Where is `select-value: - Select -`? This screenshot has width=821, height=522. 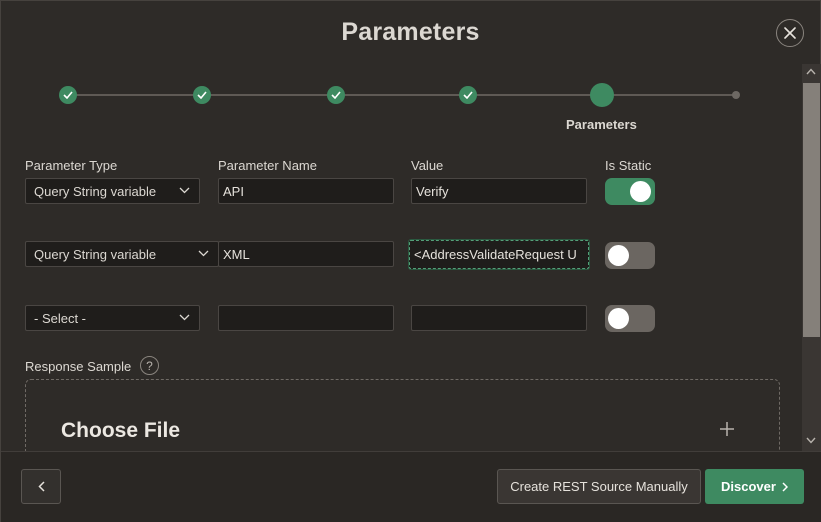
select-value: - Select - is located at coordinates (60, 318).